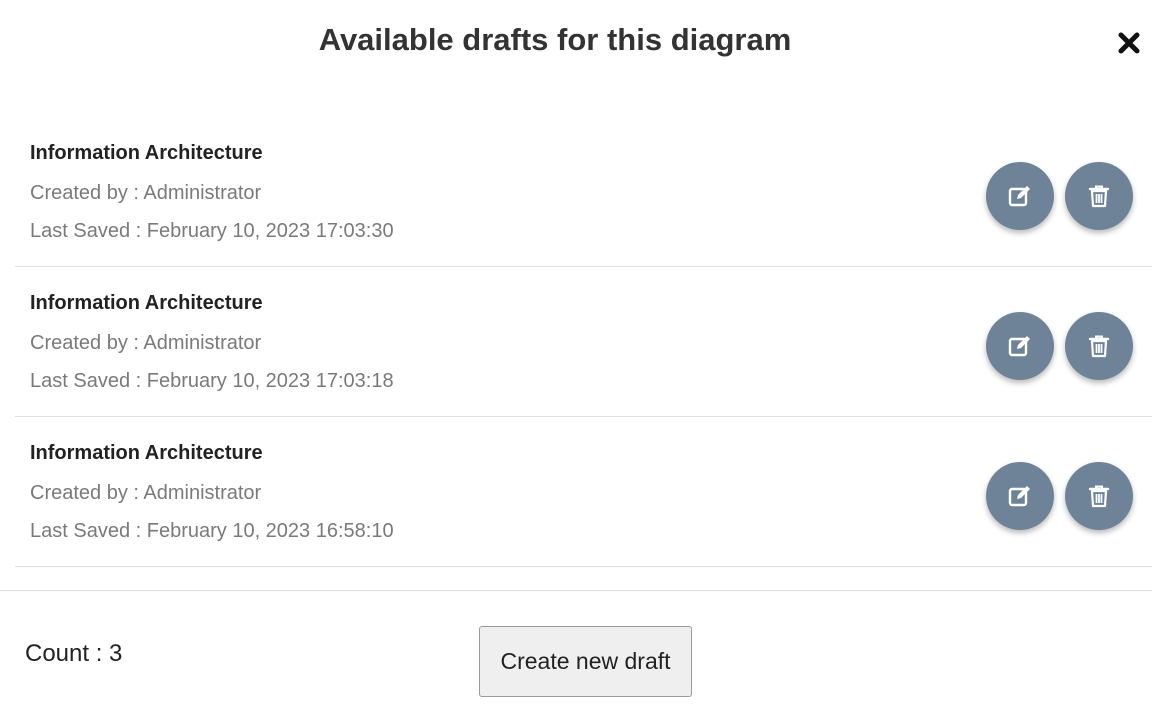 The width and height of the screenshot is (1152, 705). Describe the element at coordinates (212, 531) in the screenshot. I see `draft-last-saved: Last Saved : February 10, 2023 16:58:10` at that location.